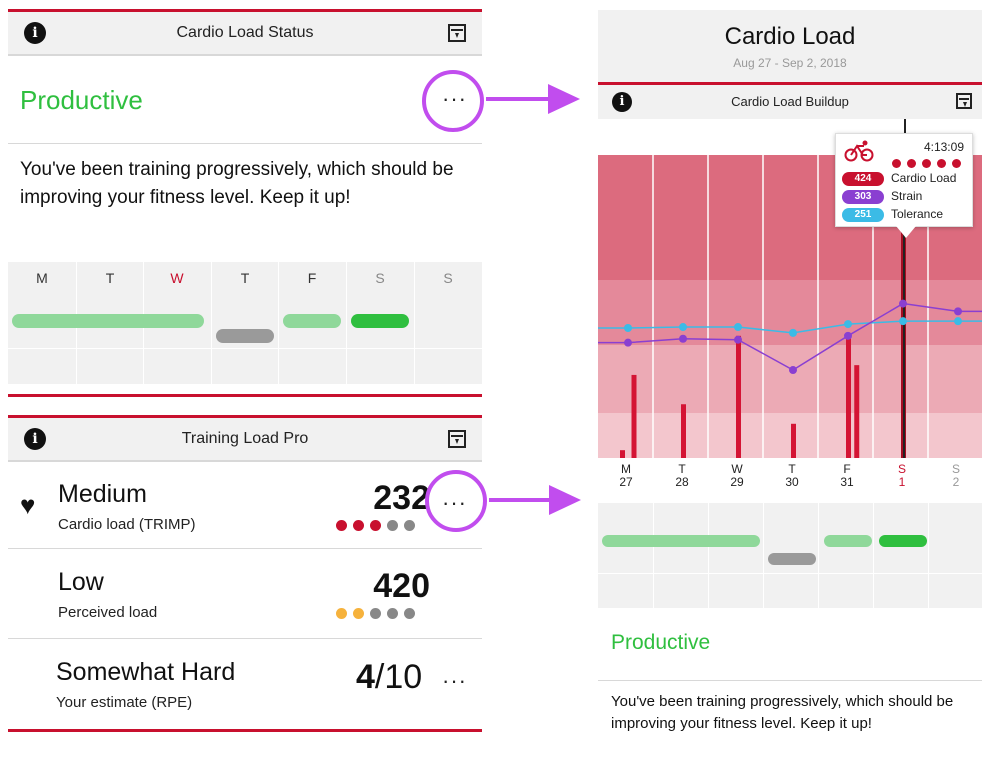 Image resolution: width=982 pixels, height=760 pixels. Describe the element at coordinates (81, 100) in the screenshot. I see `cardio-status-value: Productive` at that location.